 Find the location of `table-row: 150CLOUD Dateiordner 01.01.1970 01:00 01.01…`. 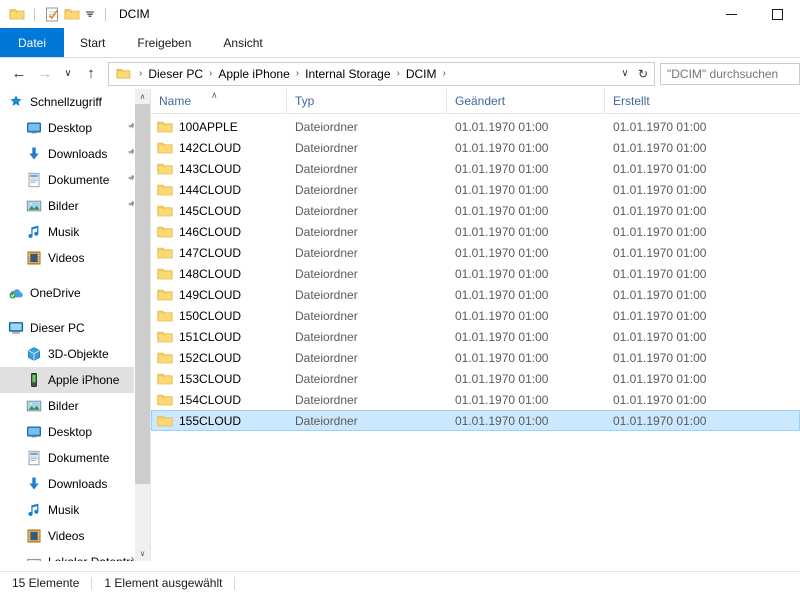

table-row: 150CLOUD Dateiordner 01.01.1970 01:00 01.01… is located at coordinates (475, 315).